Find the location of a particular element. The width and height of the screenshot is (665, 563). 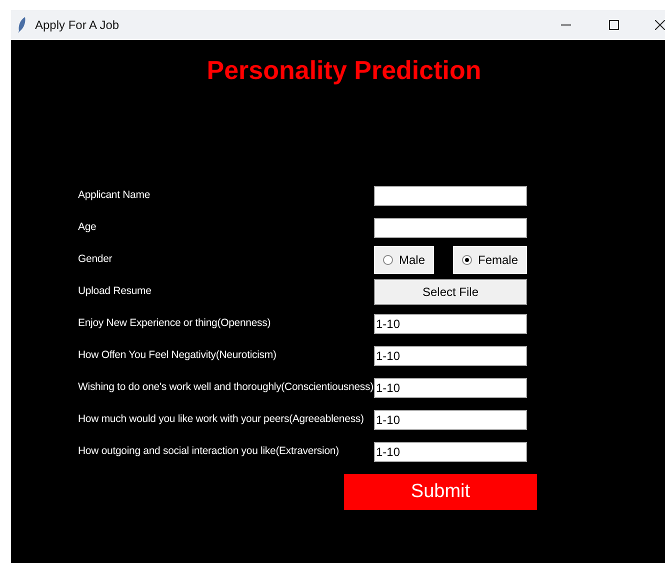

select-file-button: Select File is located at coordinates (450, 292).